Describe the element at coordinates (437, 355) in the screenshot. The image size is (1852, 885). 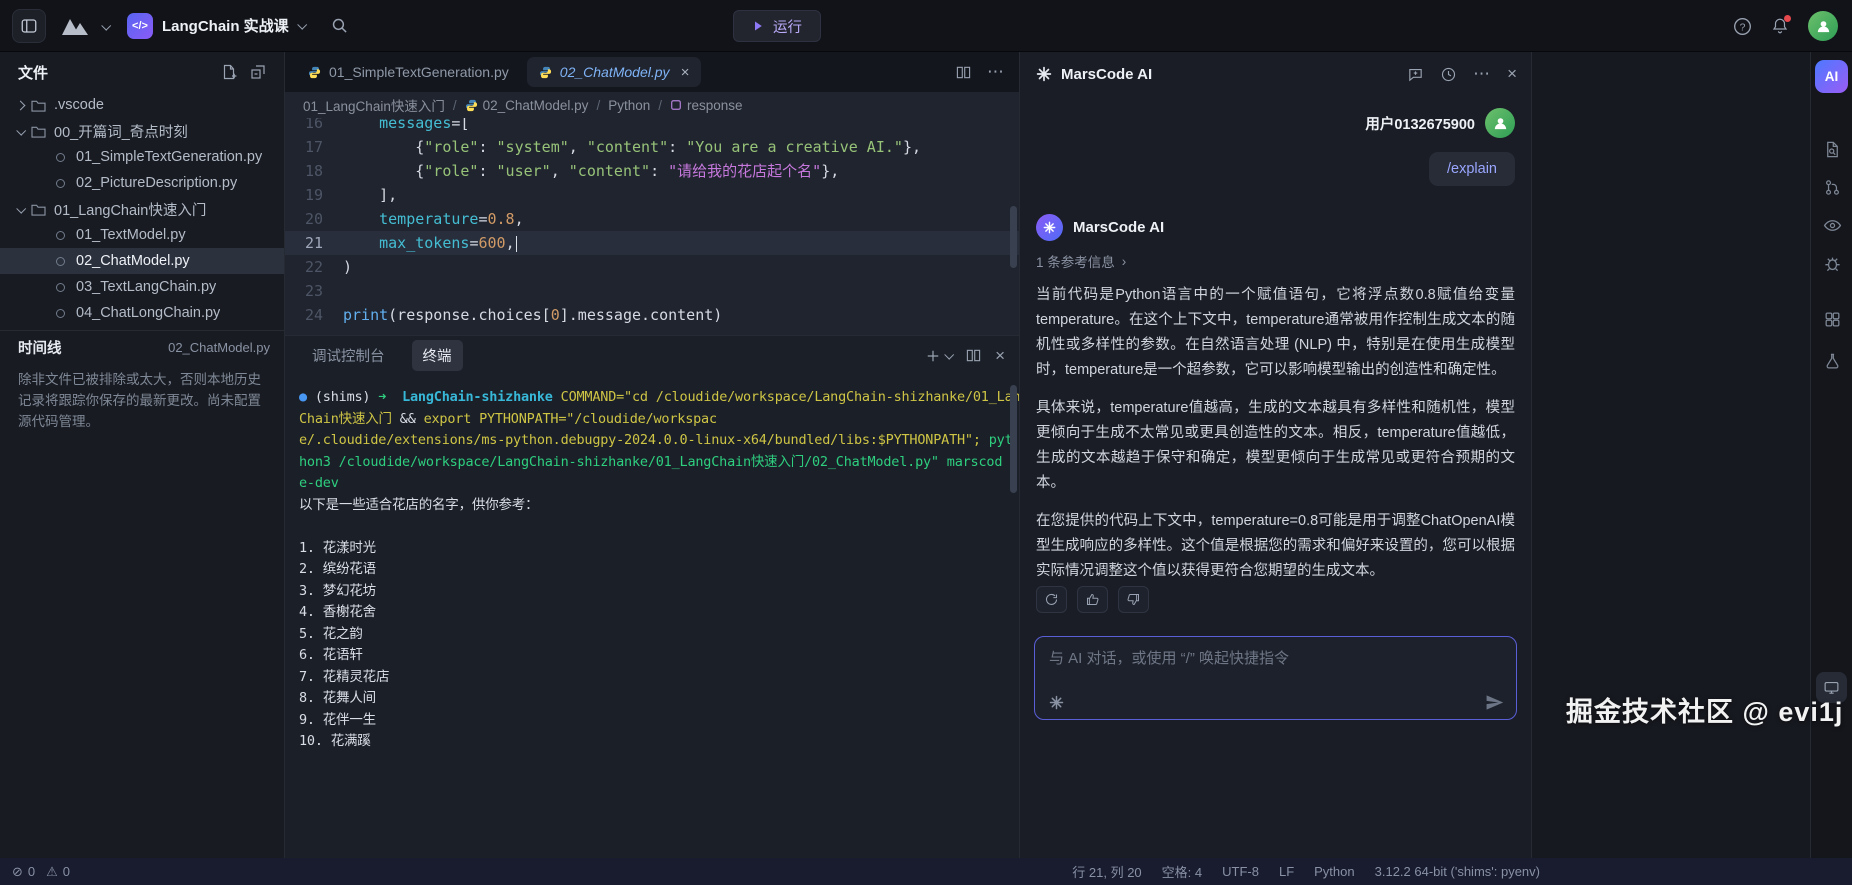
I see `panel-tab-终端: 终端` at that location.